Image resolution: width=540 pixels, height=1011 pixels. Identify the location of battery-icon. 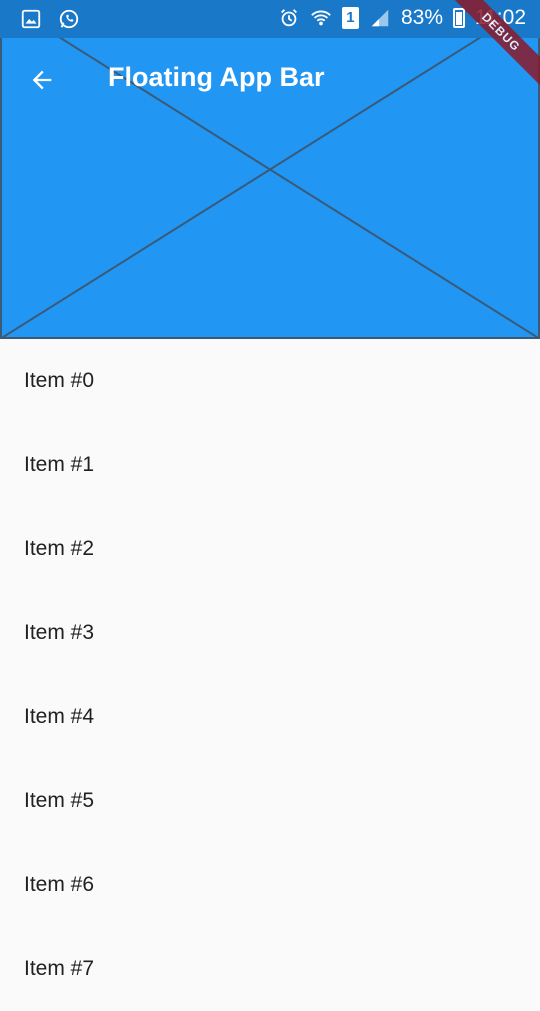
(459, 18).